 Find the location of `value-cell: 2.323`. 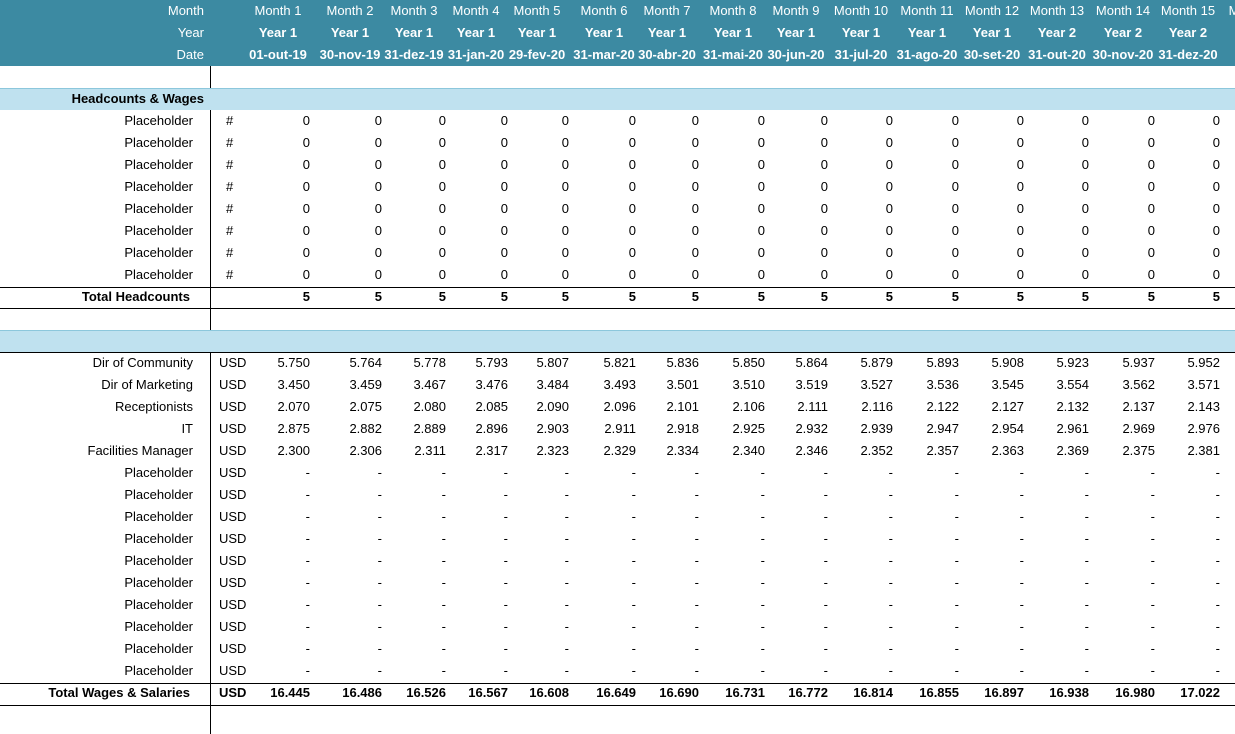

value-cell: 2.323 is located at coordinates (536, 451).